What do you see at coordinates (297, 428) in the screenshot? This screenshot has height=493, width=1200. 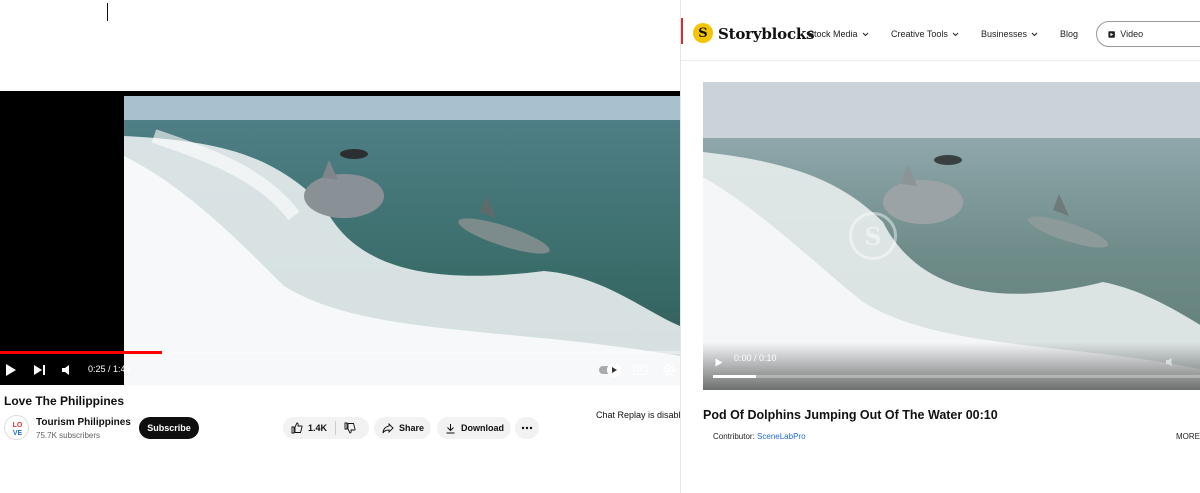 I see `thumbs-up-icon` at bounding box center [297, 428].